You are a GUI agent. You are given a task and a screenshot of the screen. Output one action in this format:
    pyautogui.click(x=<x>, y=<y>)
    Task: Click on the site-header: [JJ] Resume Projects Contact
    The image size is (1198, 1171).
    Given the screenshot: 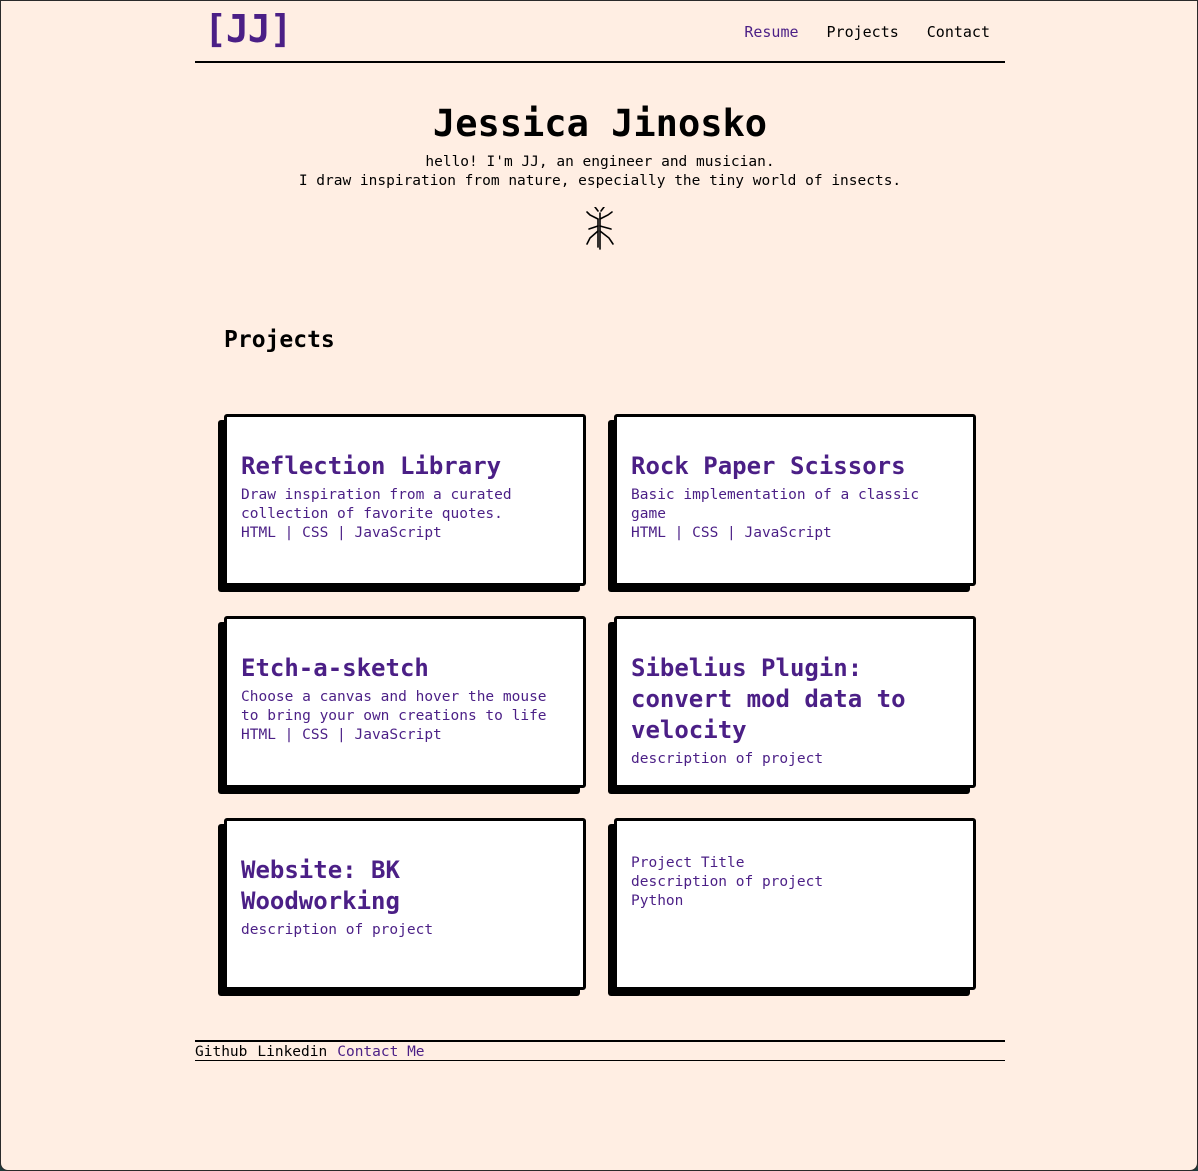 What is the action you would take?
    pyautogui.click(x=600, y=32)
    